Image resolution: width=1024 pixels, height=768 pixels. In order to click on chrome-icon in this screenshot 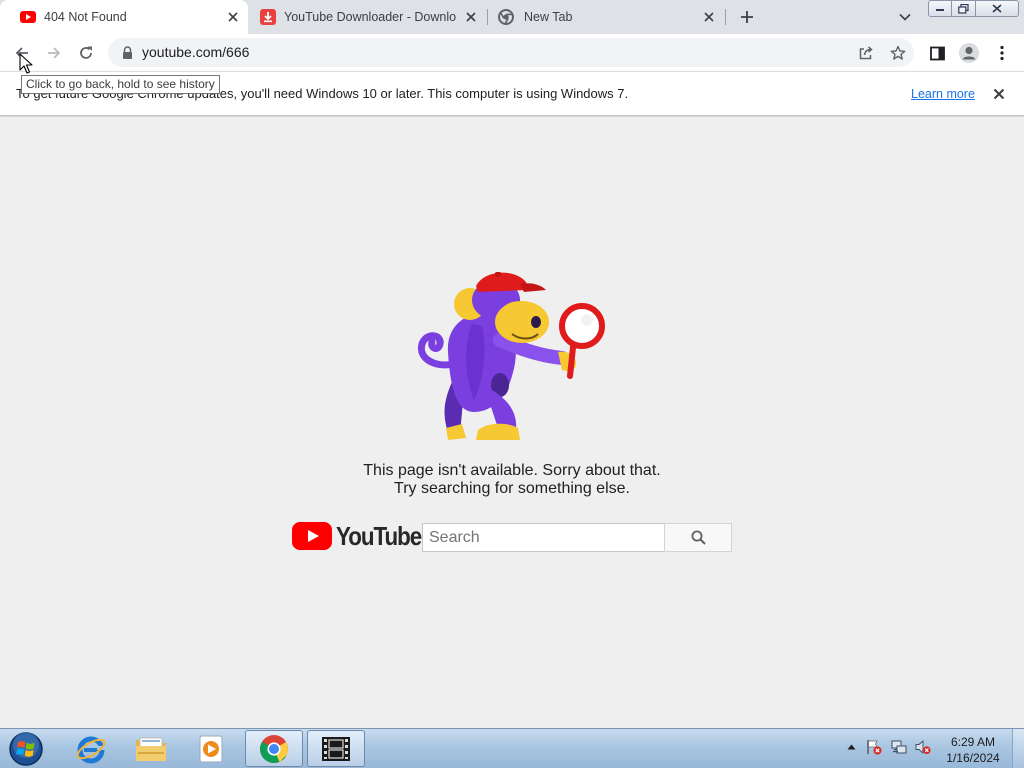, I will do `click(274, 748)`.